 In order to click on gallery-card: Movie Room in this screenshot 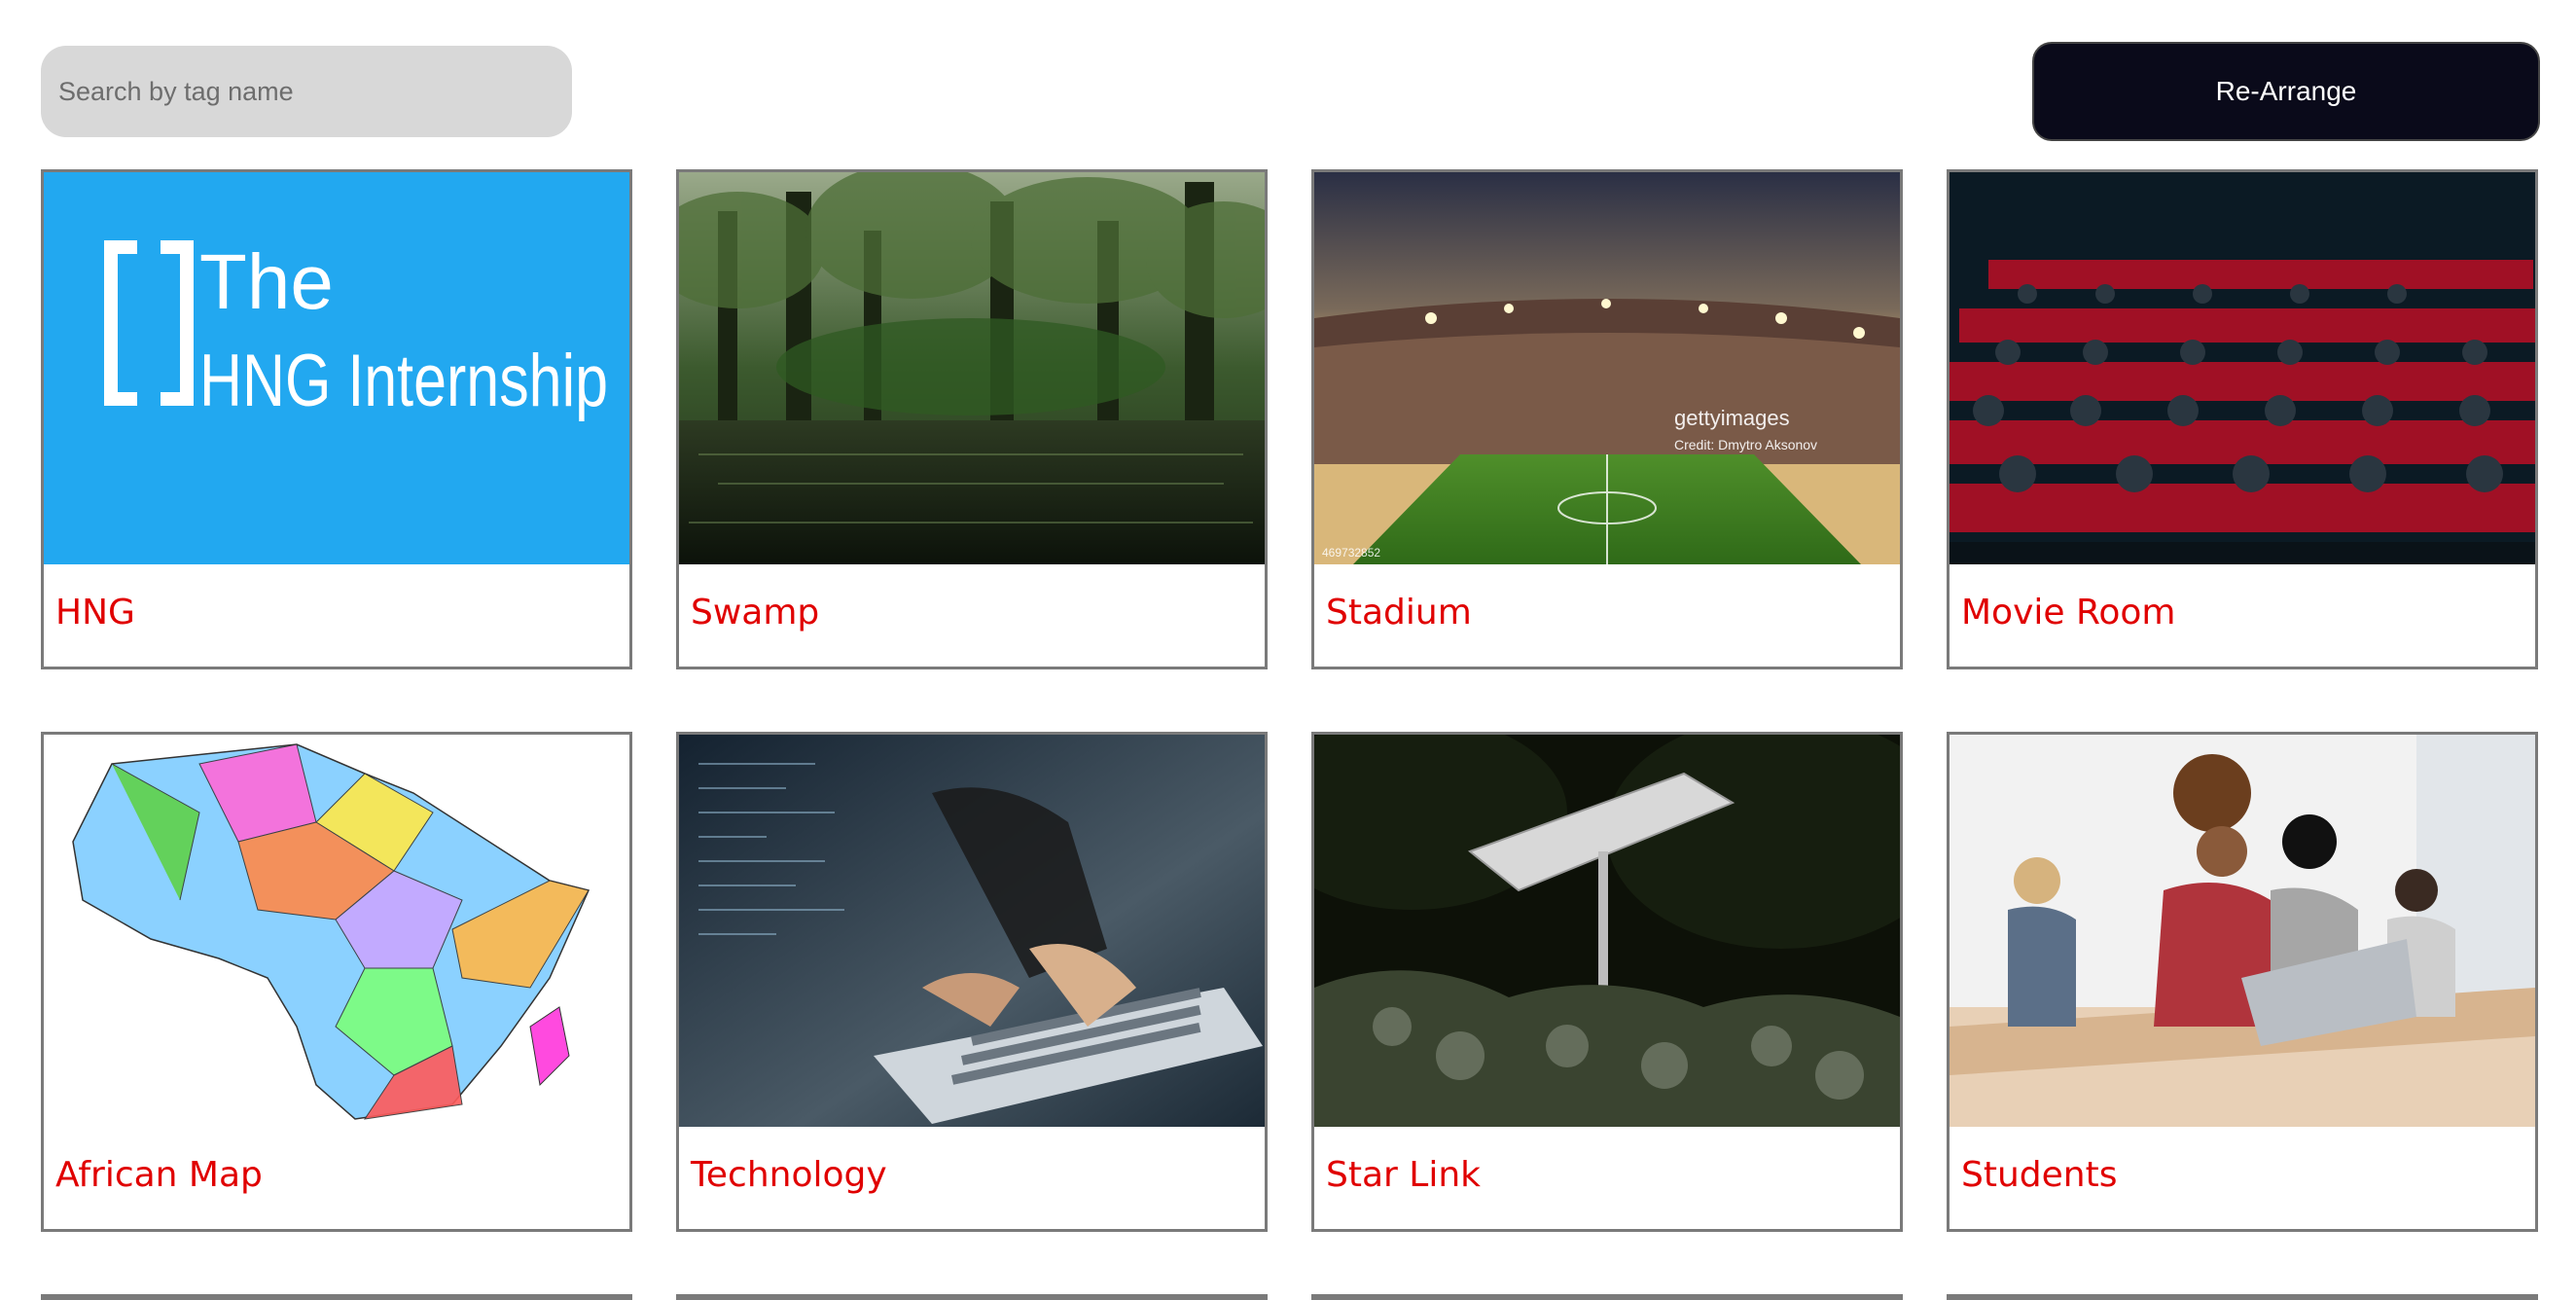, I will do `click(2242, 419)`.